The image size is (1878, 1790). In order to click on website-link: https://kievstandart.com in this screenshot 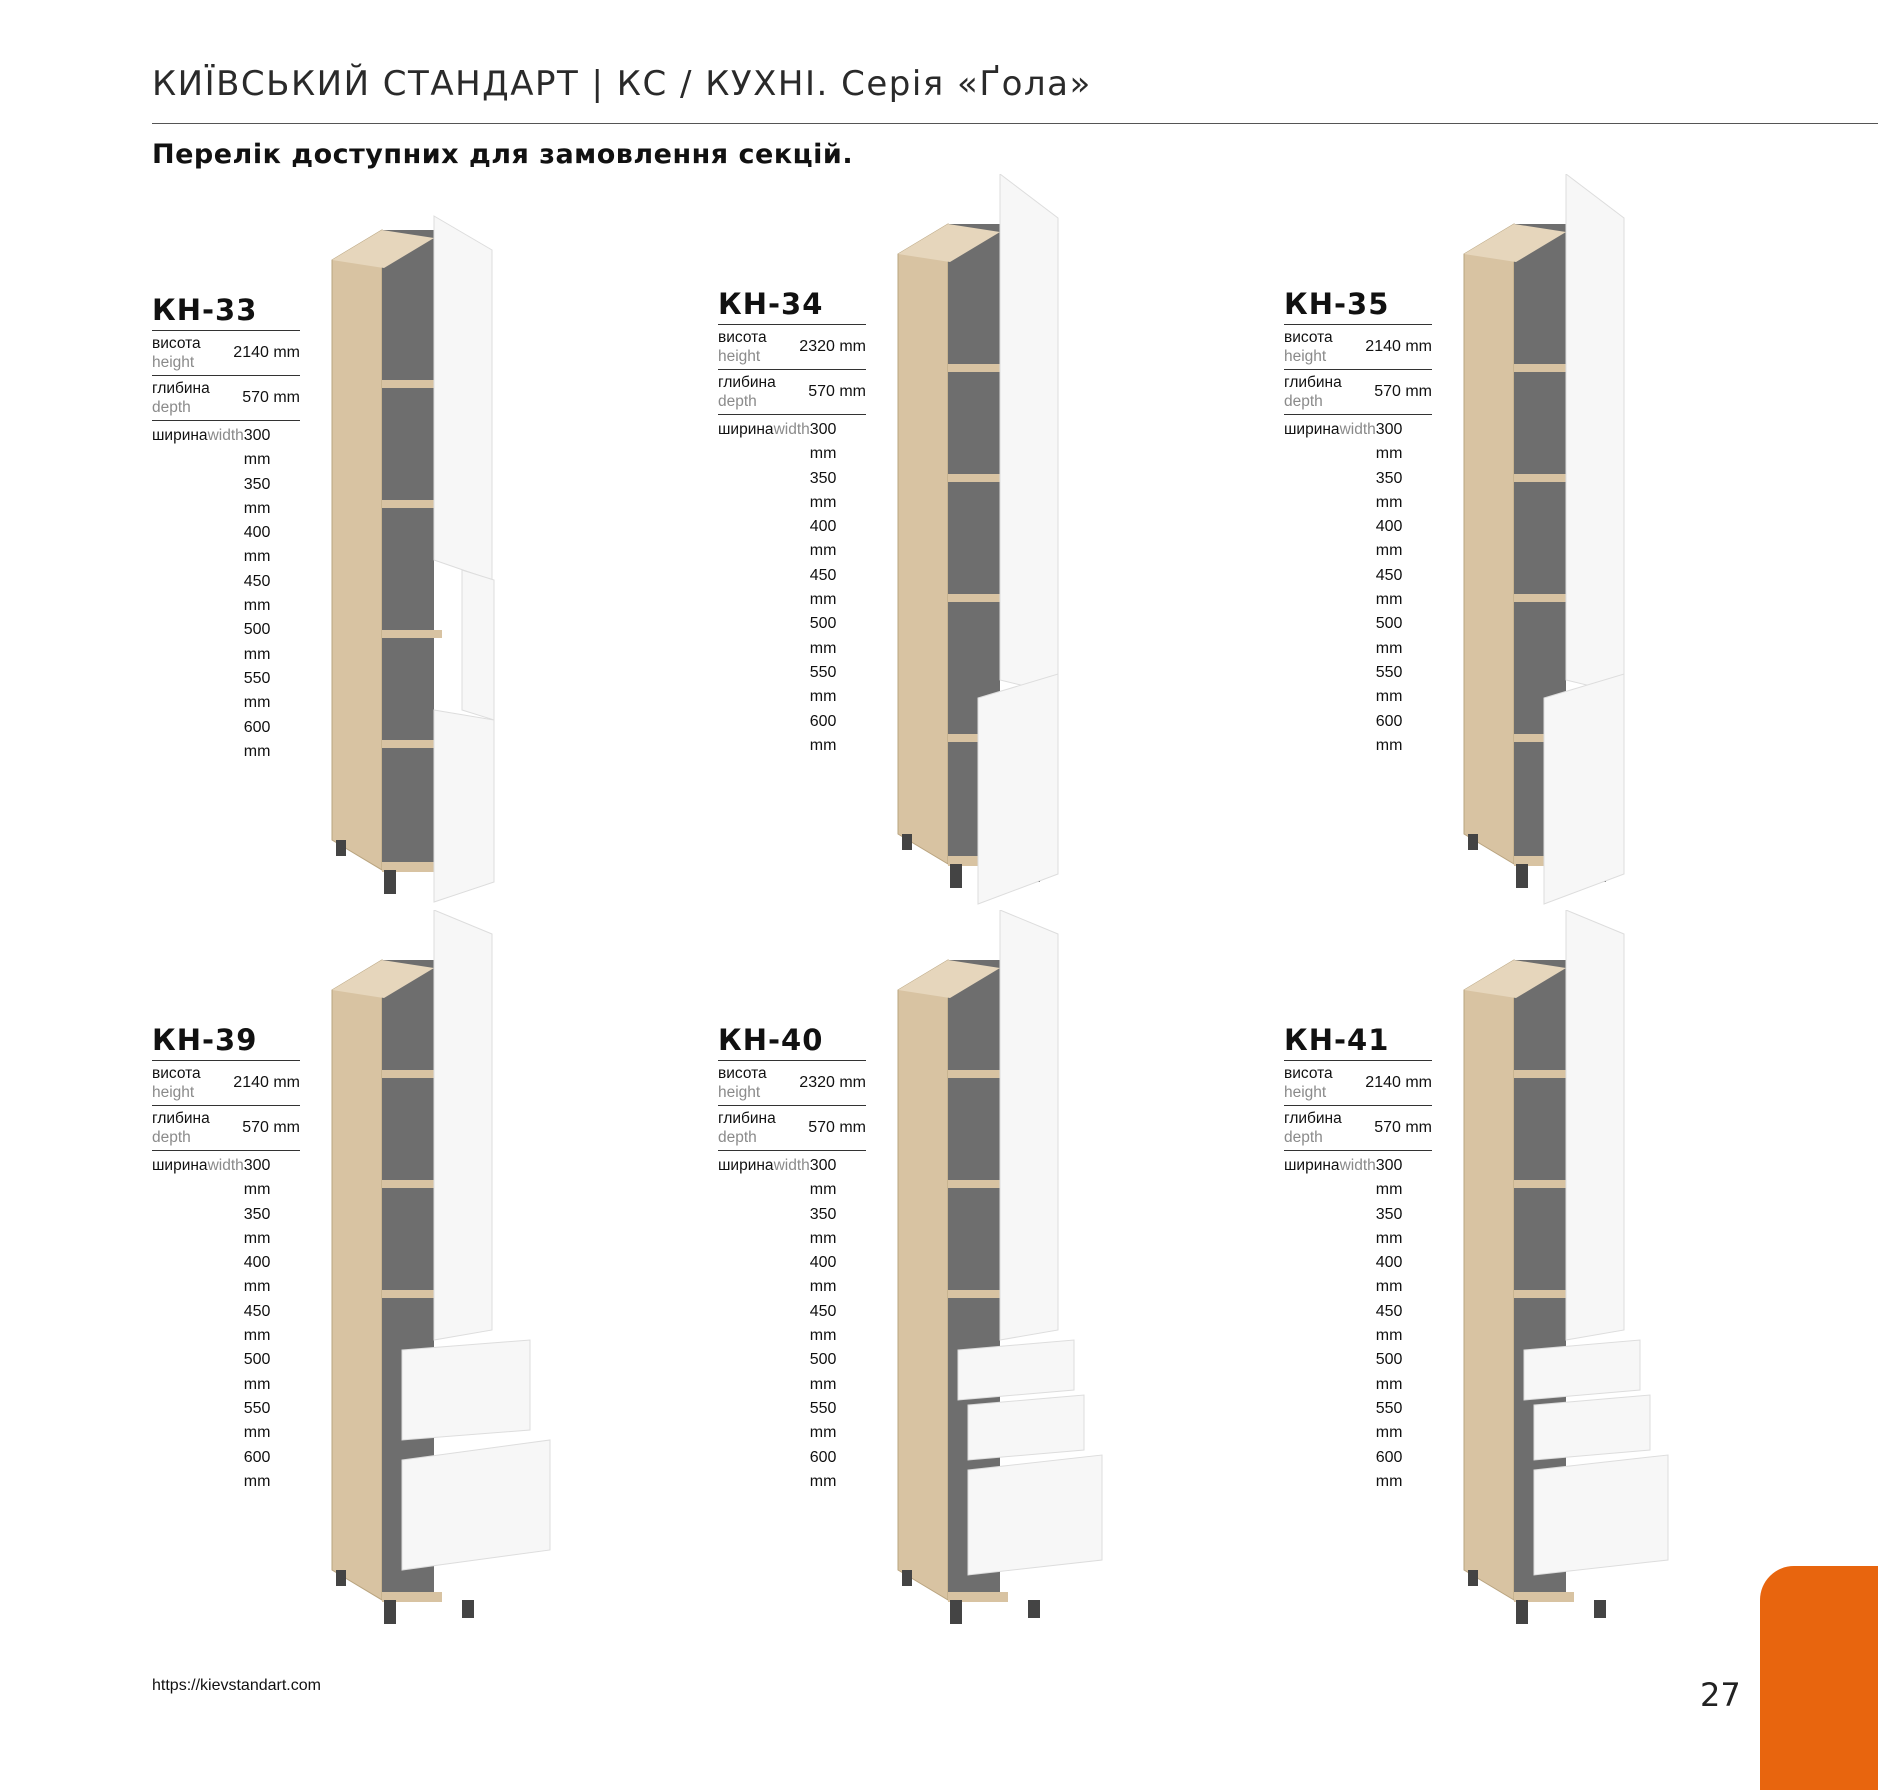, I will do `click(236, 1686)`.